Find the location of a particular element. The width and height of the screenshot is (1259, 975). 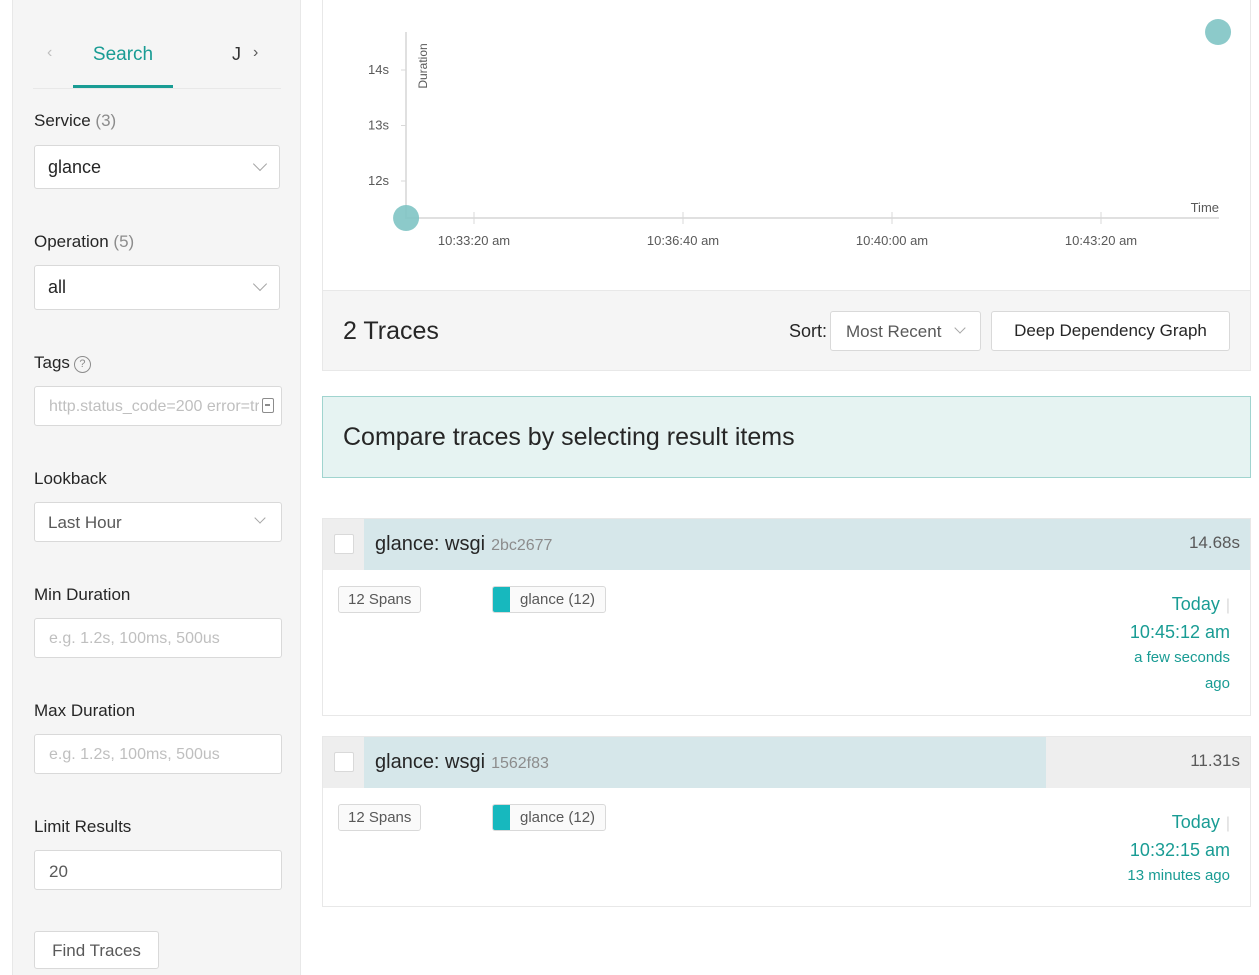

traces-count: 2 Traces is located at coordinates (391, 331).